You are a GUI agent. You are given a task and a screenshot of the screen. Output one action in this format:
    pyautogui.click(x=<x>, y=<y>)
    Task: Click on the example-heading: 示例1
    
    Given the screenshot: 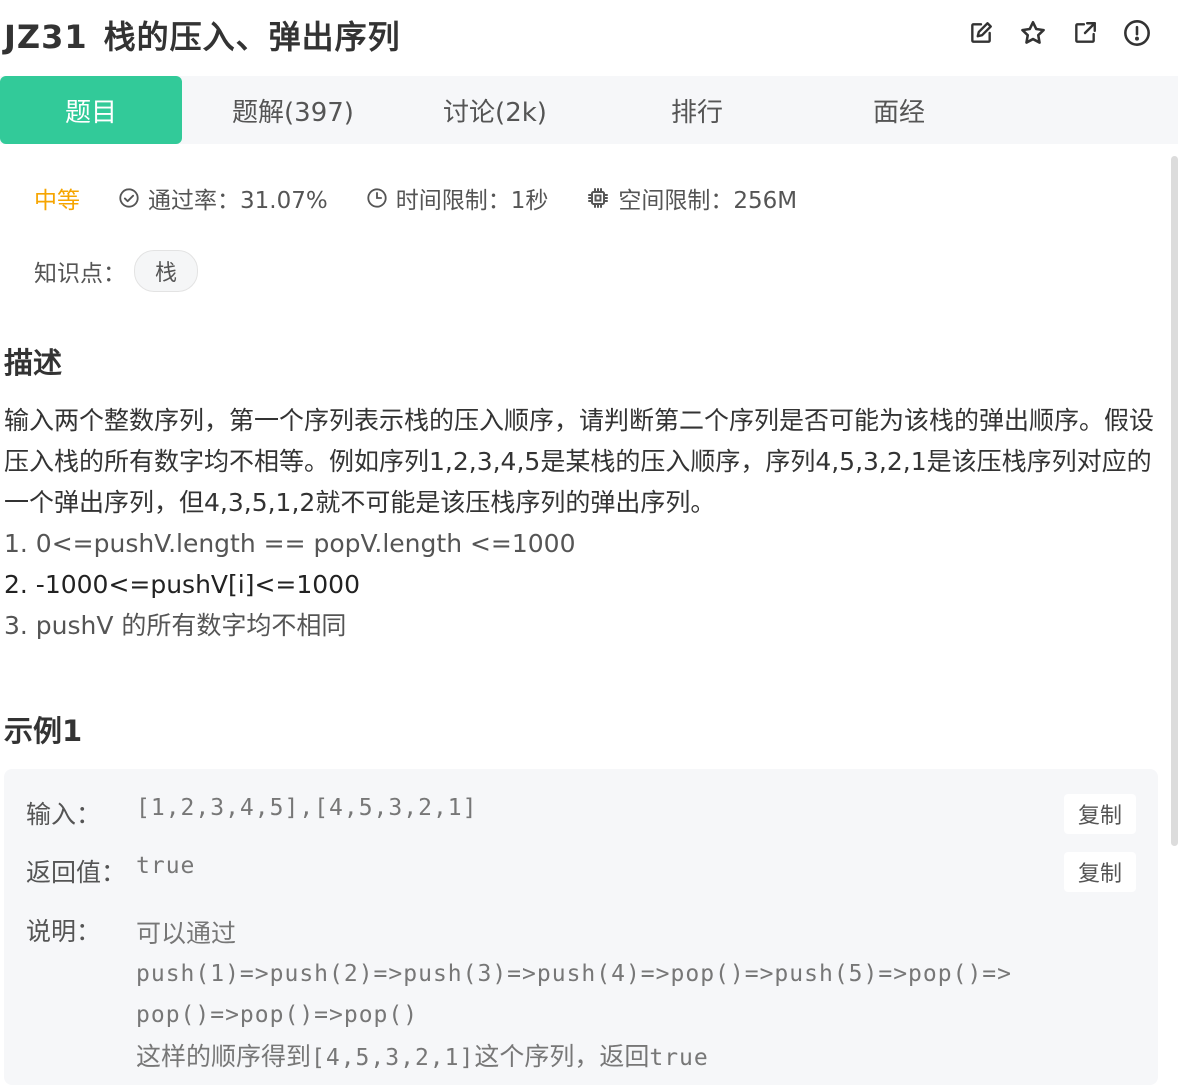 What is the action you would take?
    pyautogui.click(x=43, y=731)
    